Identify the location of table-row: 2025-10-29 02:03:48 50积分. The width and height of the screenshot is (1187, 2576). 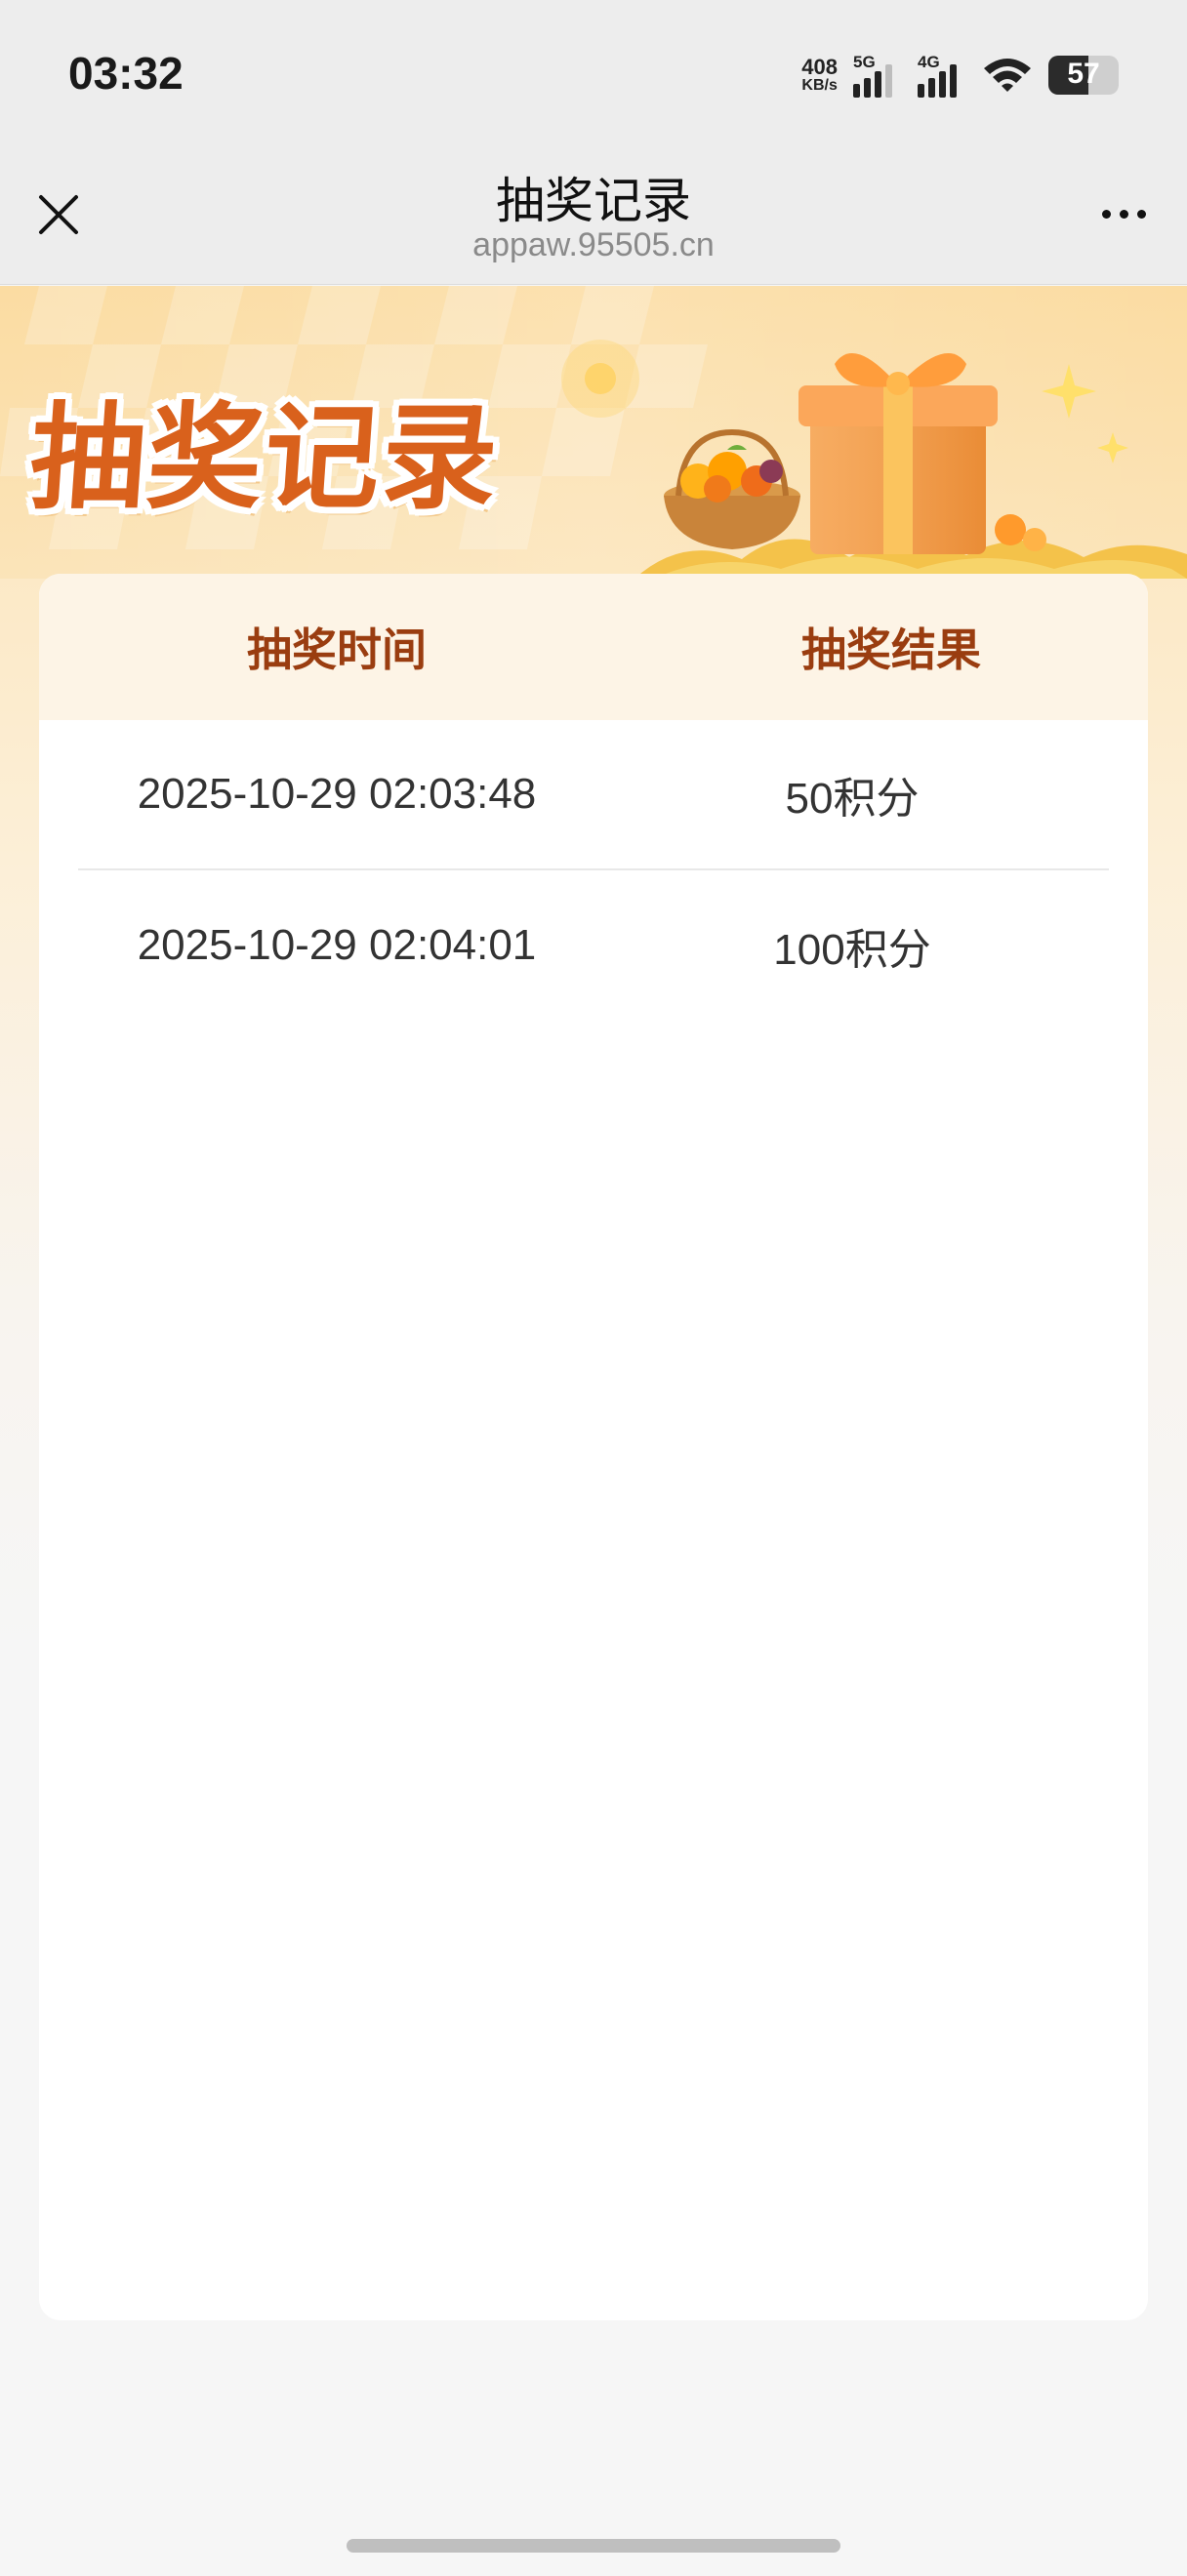
(593, 795).